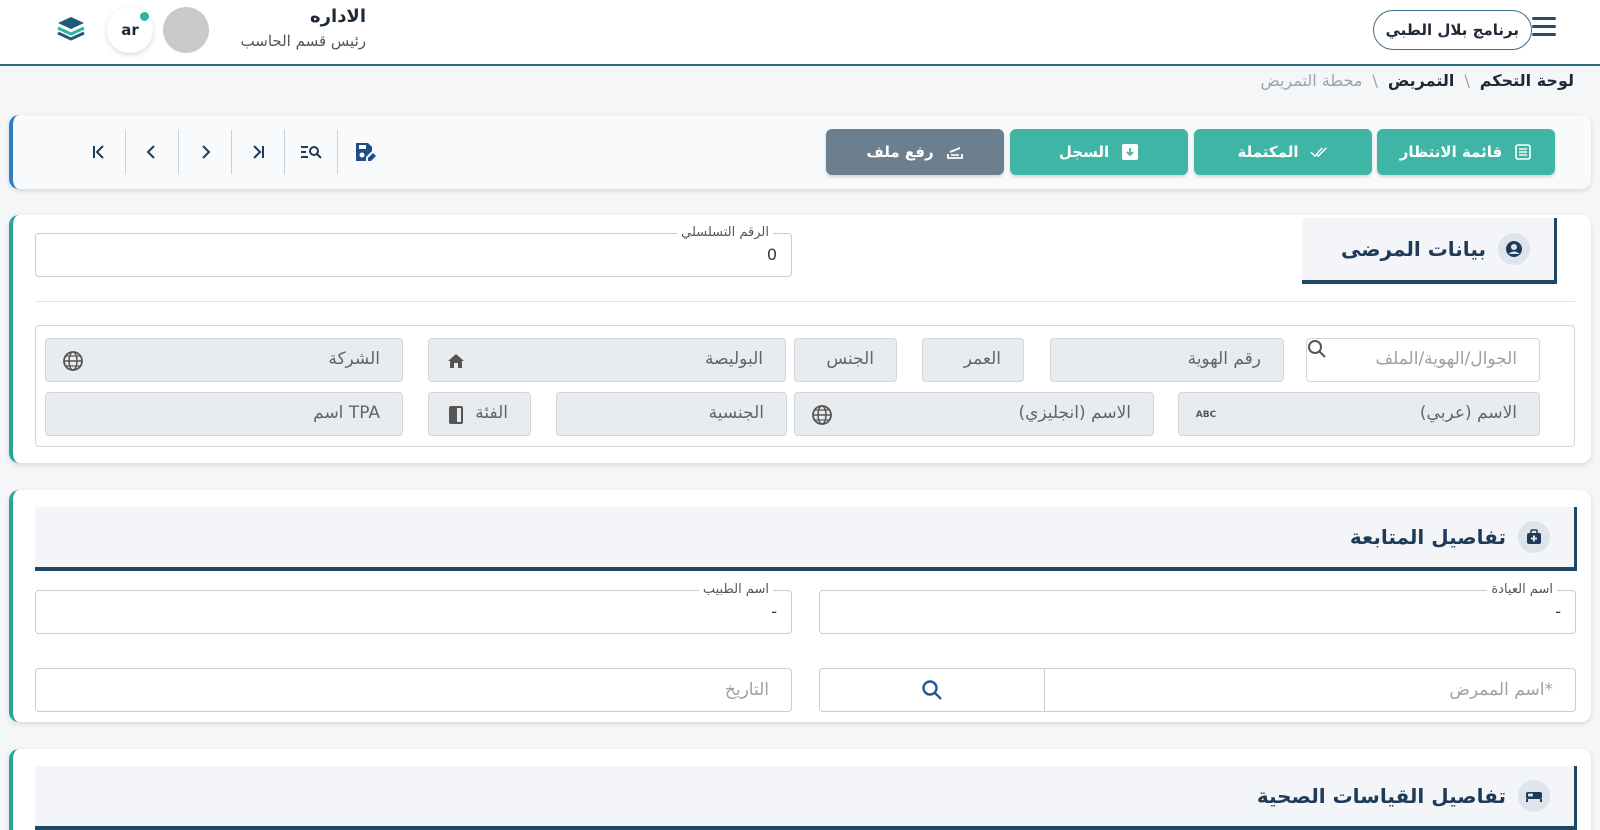  I want to click on last-record-button, so click(258, 152).